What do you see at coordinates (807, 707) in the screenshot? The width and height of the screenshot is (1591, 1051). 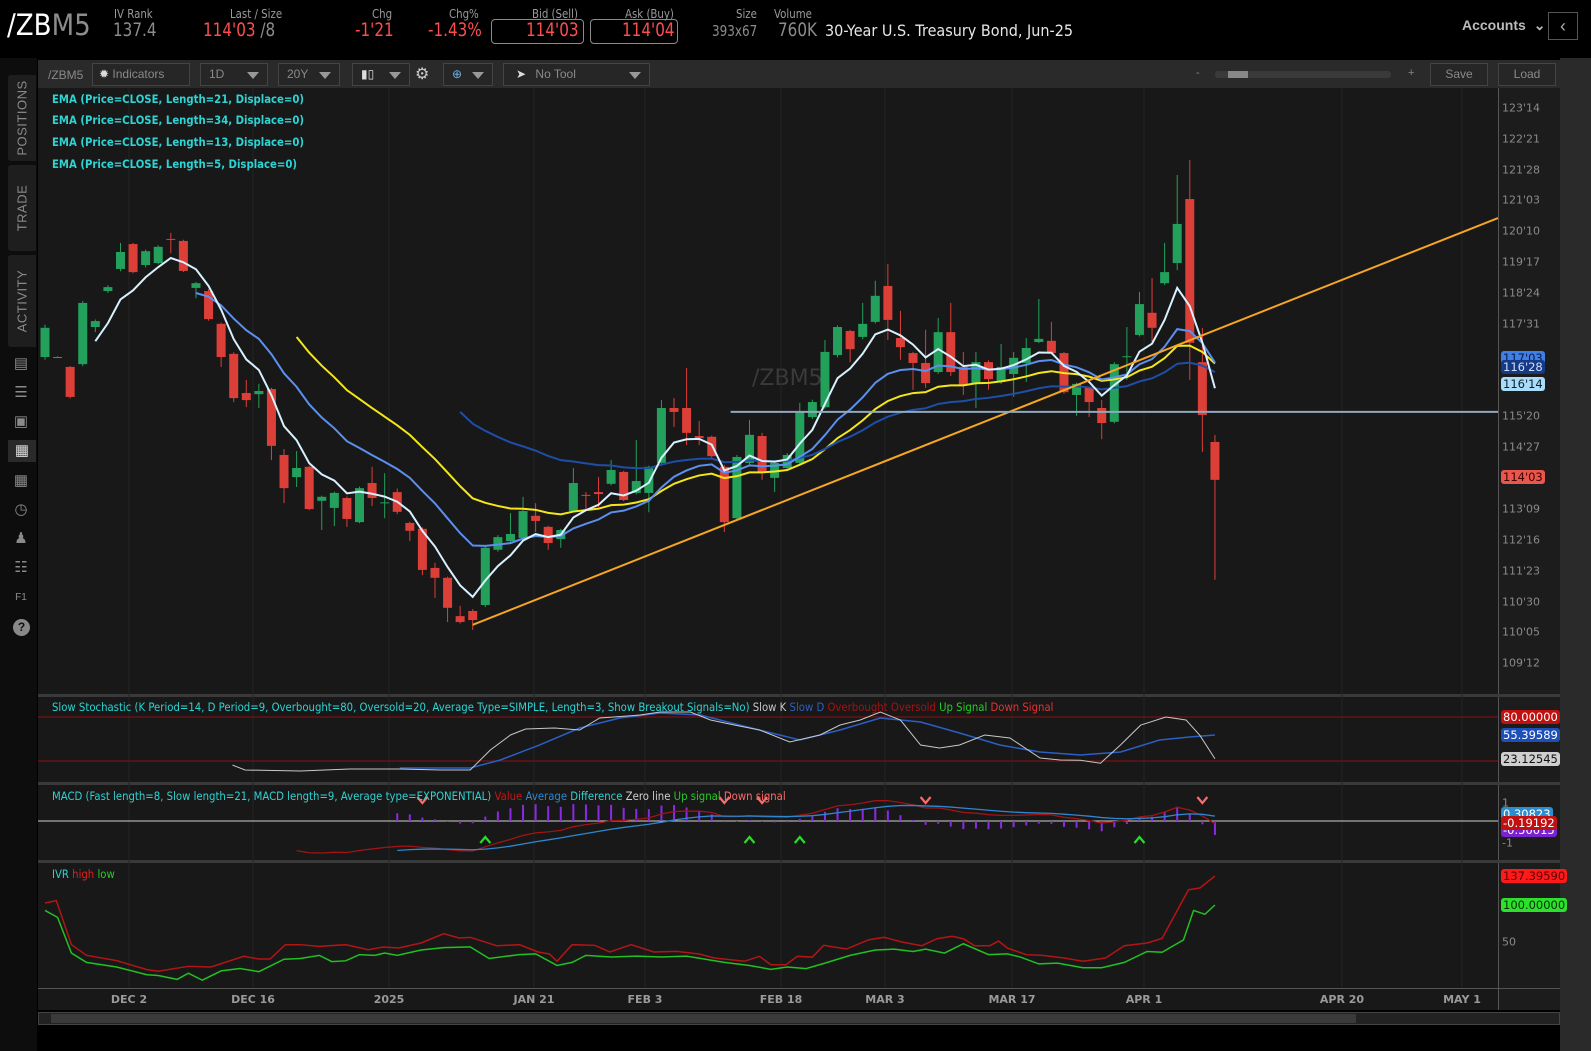 I see `slow-d-legend: Slow D` at bounding box center [807, 707].